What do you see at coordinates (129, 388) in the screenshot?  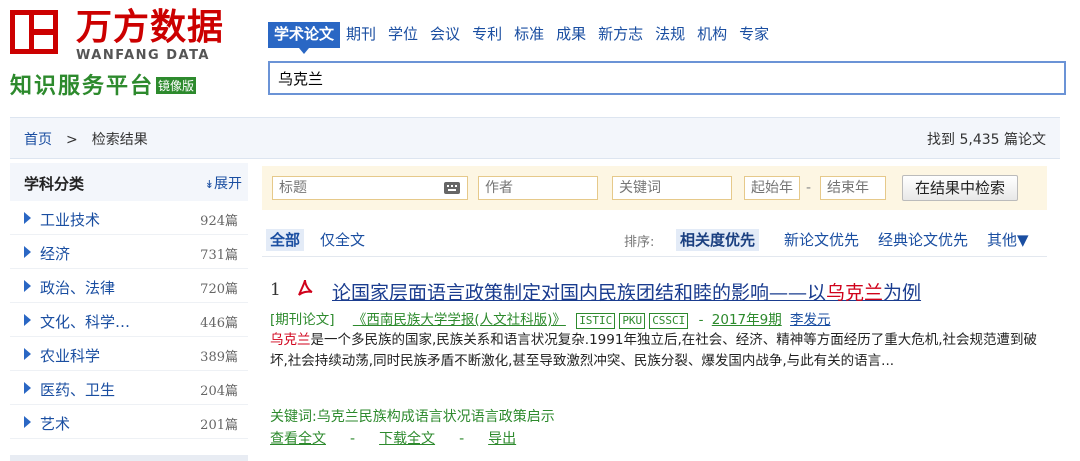 I see `sidebar-item-medicine-health: 医药、卫生 204篇` at bounding box center [129, 388].